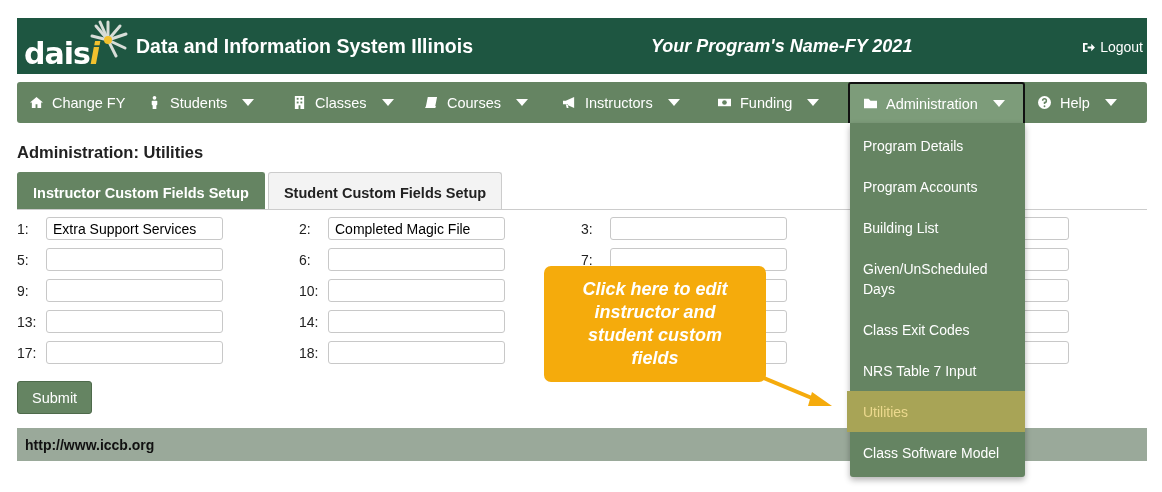  Describe the element at coordinates (27, 352) in the screenshot. I see `field-label: 17:` at that location.